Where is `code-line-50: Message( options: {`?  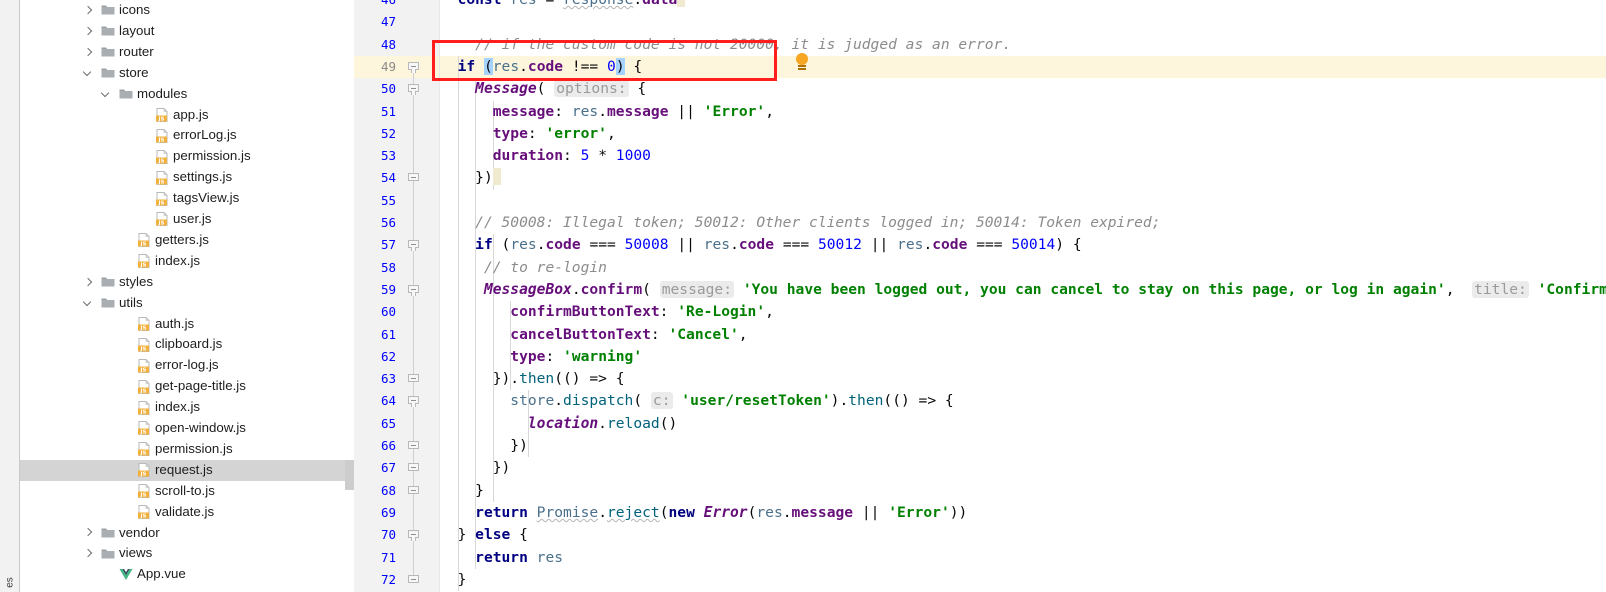 code-line-50: Message( options: { is located at coordinates (543, 89).